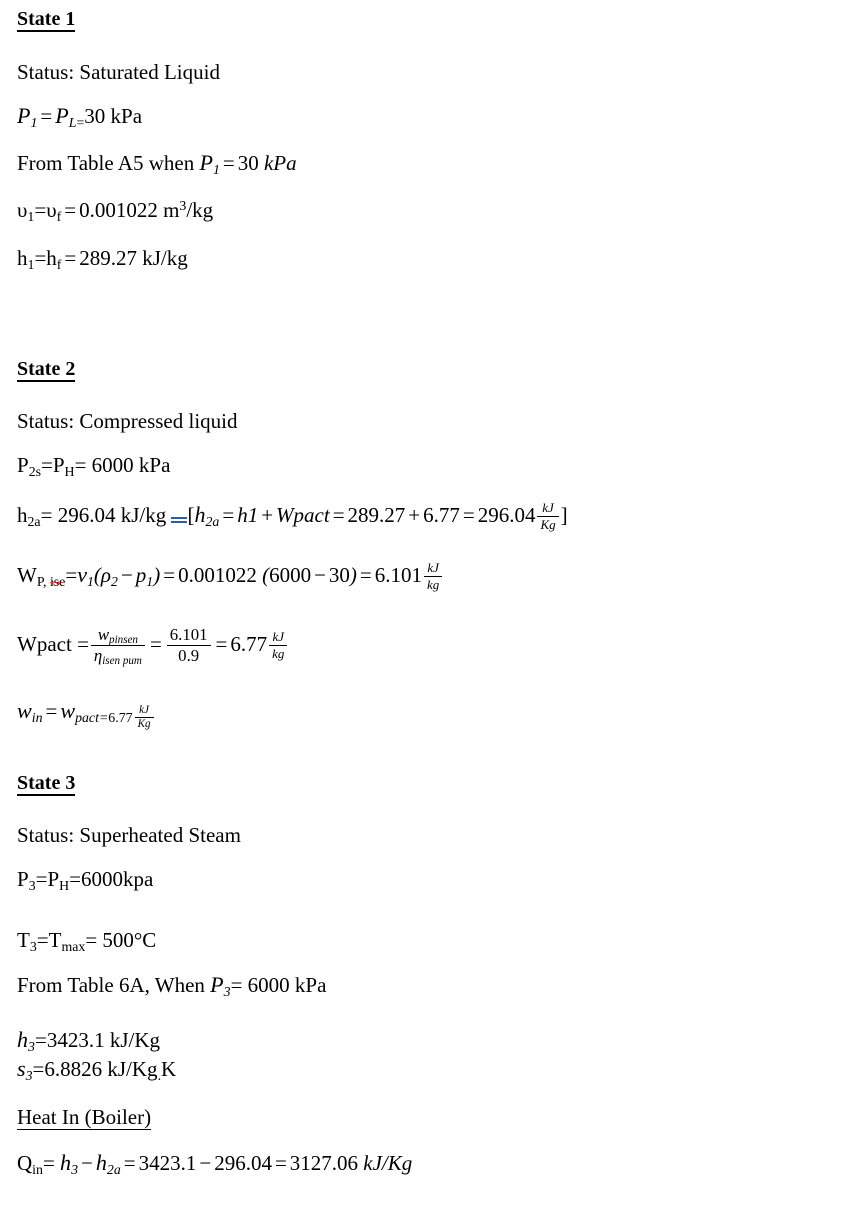  I want to click on symbol-T: T, so click(55, 940).